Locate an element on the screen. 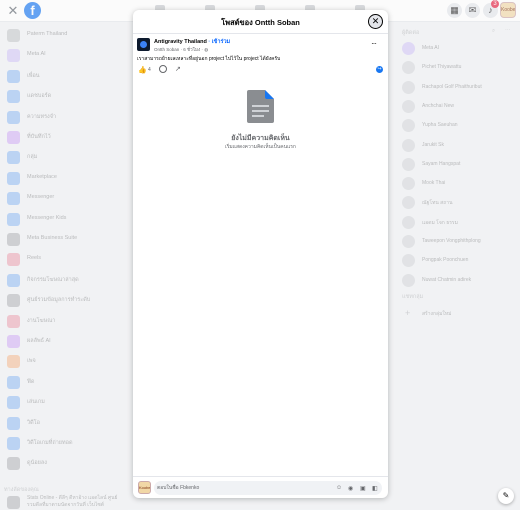  like-icon: 👍 is located at coordinates (142, 70).